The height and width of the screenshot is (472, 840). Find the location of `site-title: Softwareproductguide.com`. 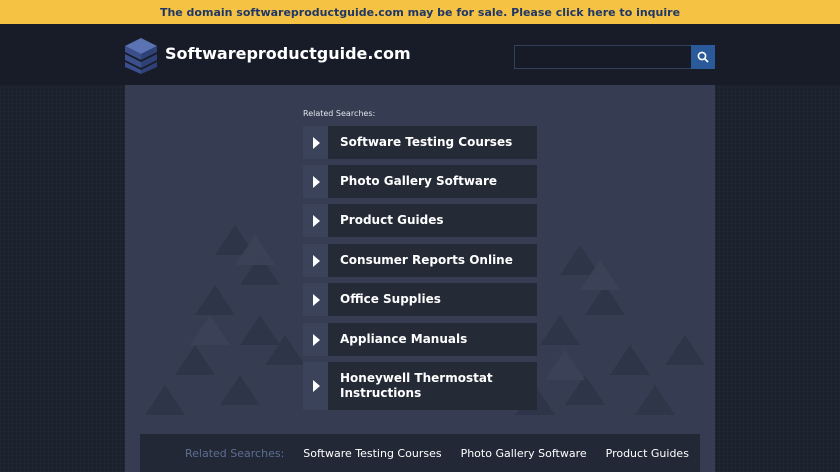

site-title: Softwareproductguide.com is located at coordinates (288, 53).